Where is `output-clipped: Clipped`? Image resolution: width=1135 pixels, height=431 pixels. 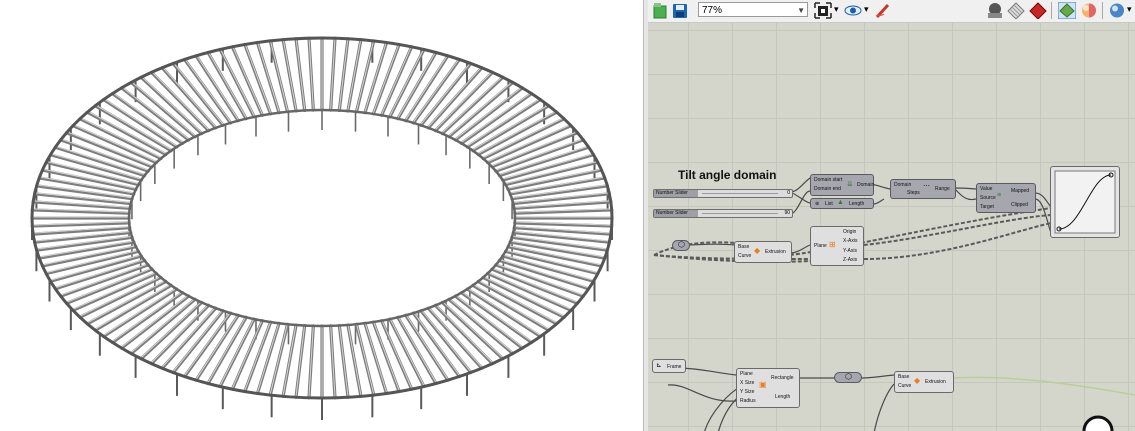
output-clipped: Clipped is located at coordinates (1019, 205).